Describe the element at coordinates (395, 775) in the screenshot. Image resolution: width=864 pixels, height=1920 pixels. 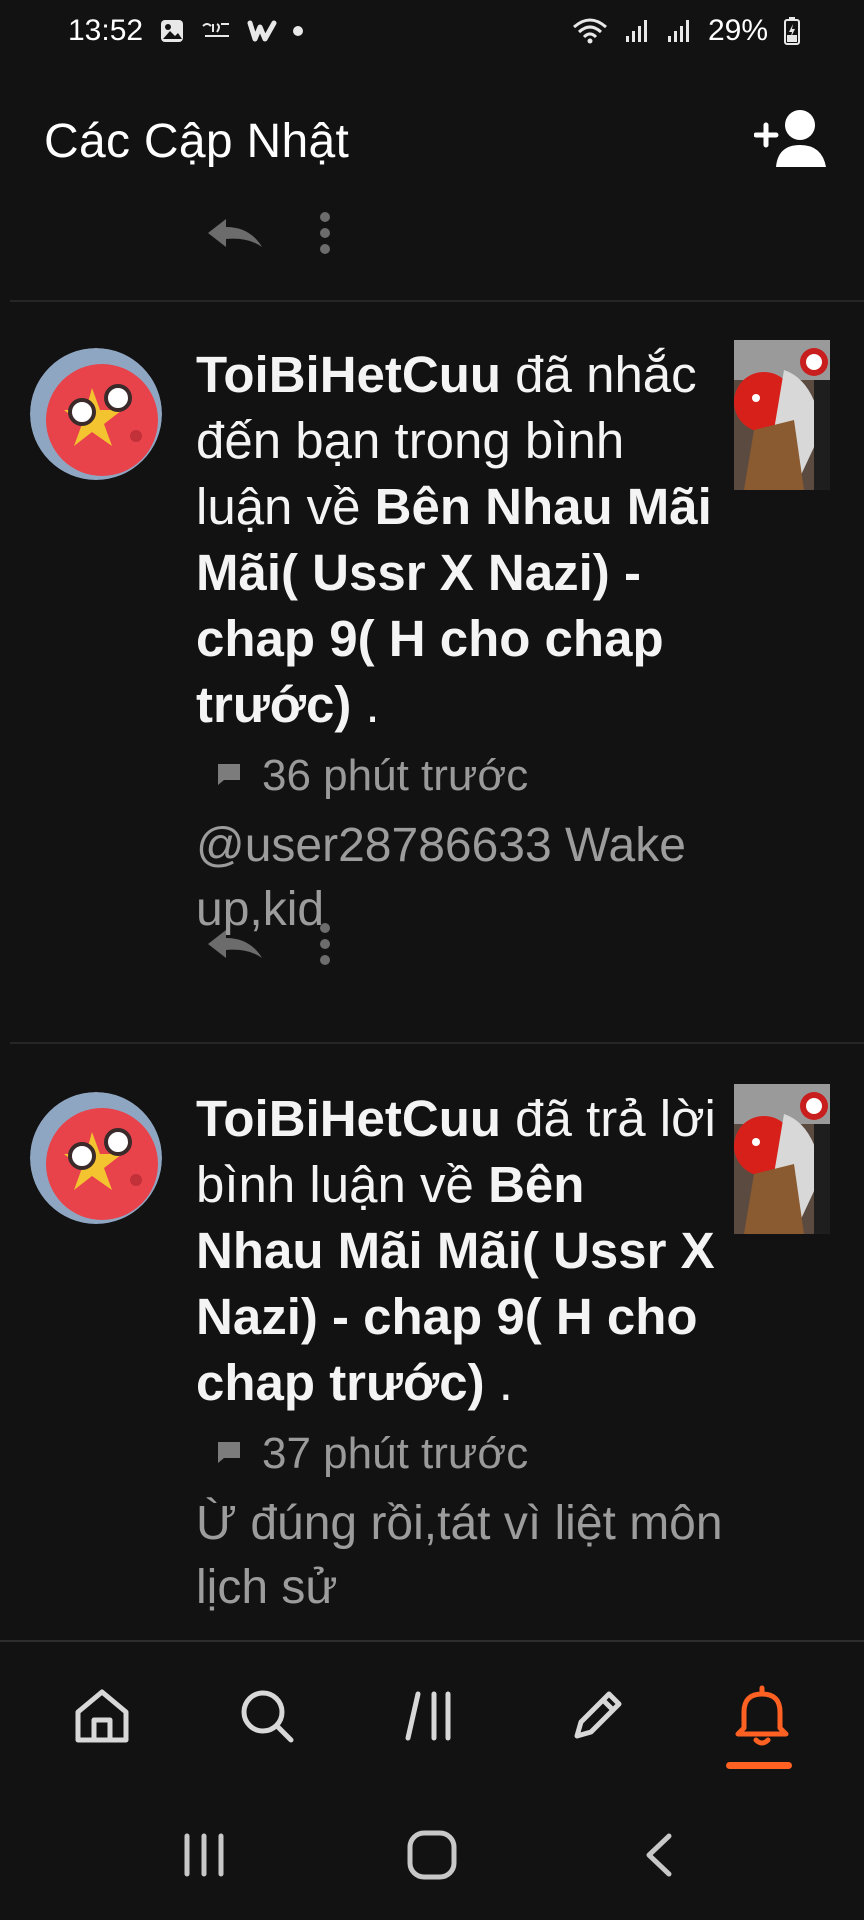
I see `notification-time: 36 phút trước` at that location.